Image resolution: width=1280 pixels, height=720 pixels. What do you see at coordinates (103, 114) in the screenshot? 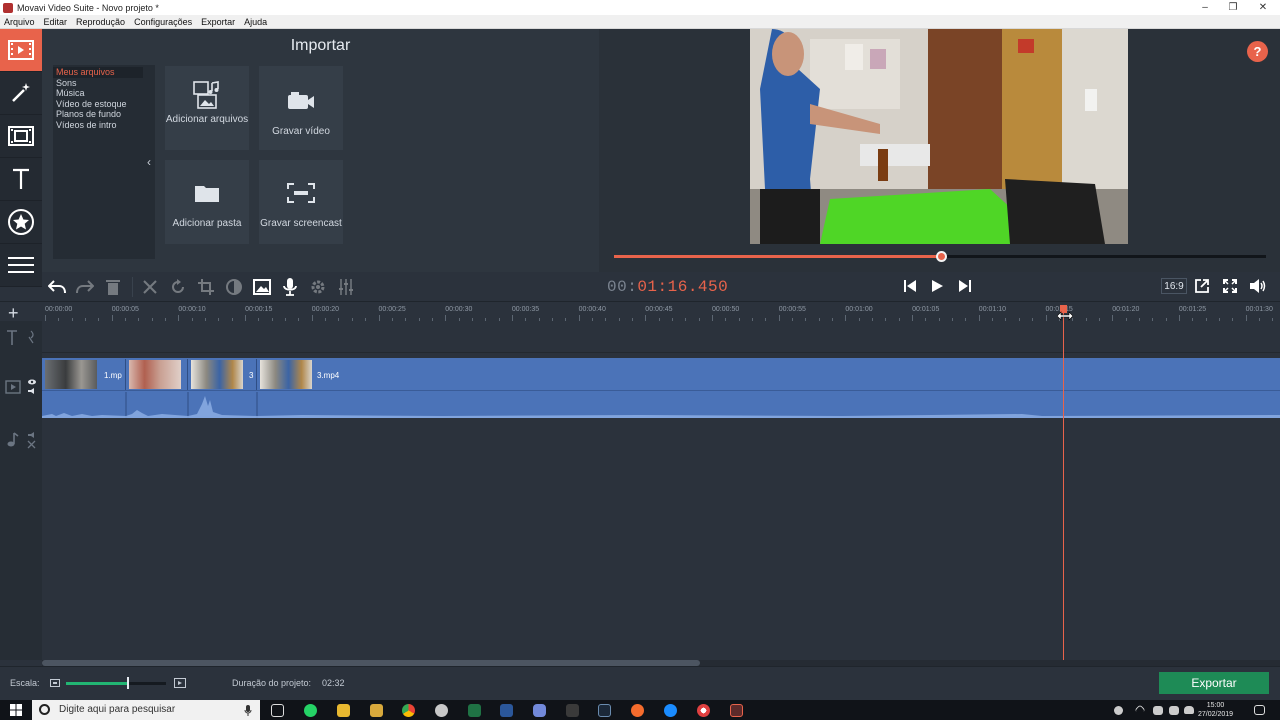
I see `category-backgrounds: Planos de fundo` at bounding box center [103, 114].